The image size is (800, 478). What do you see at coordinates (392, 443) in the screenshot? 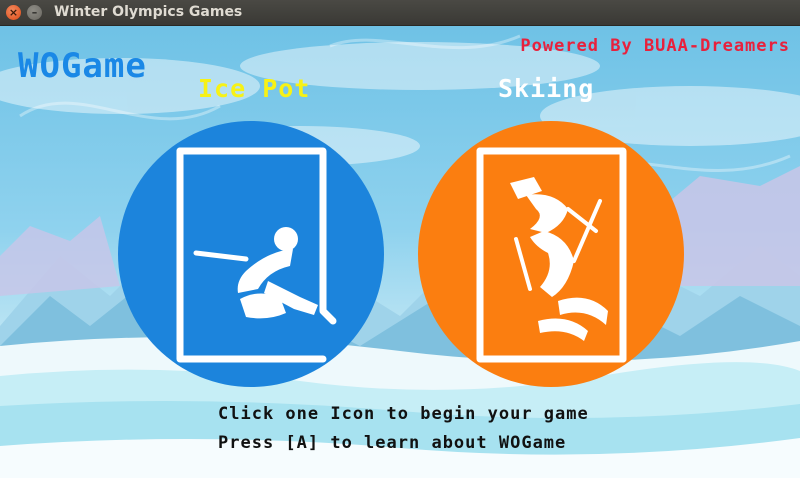
I see `instruction-press-a: Press [A] to learn about WOGame` at bounding box center [392, 443].